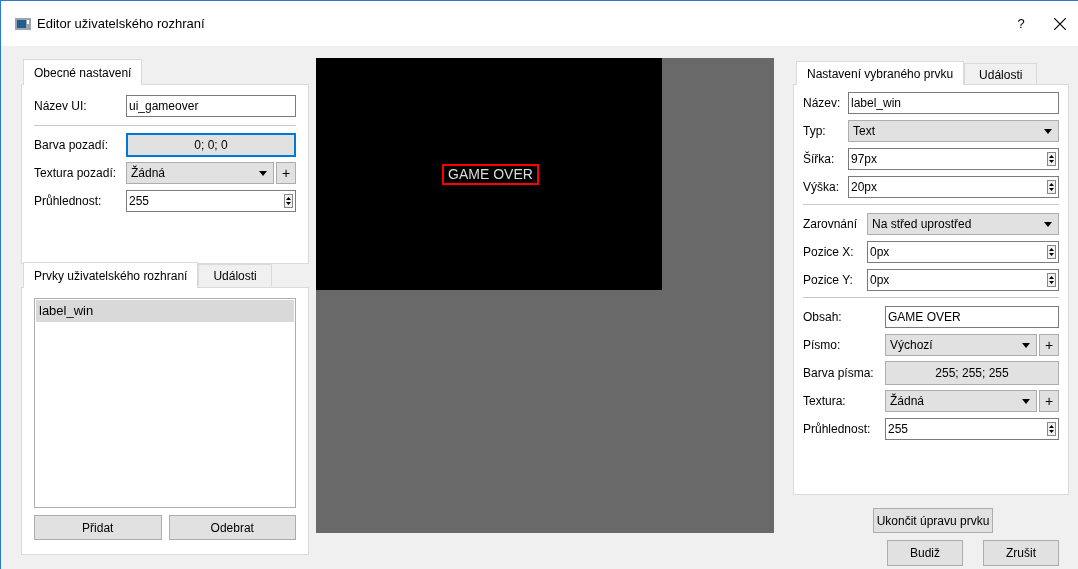  Describe the element at coordinates (825, 401) in the screenshot. I see `field-label: Textura:` at that location.